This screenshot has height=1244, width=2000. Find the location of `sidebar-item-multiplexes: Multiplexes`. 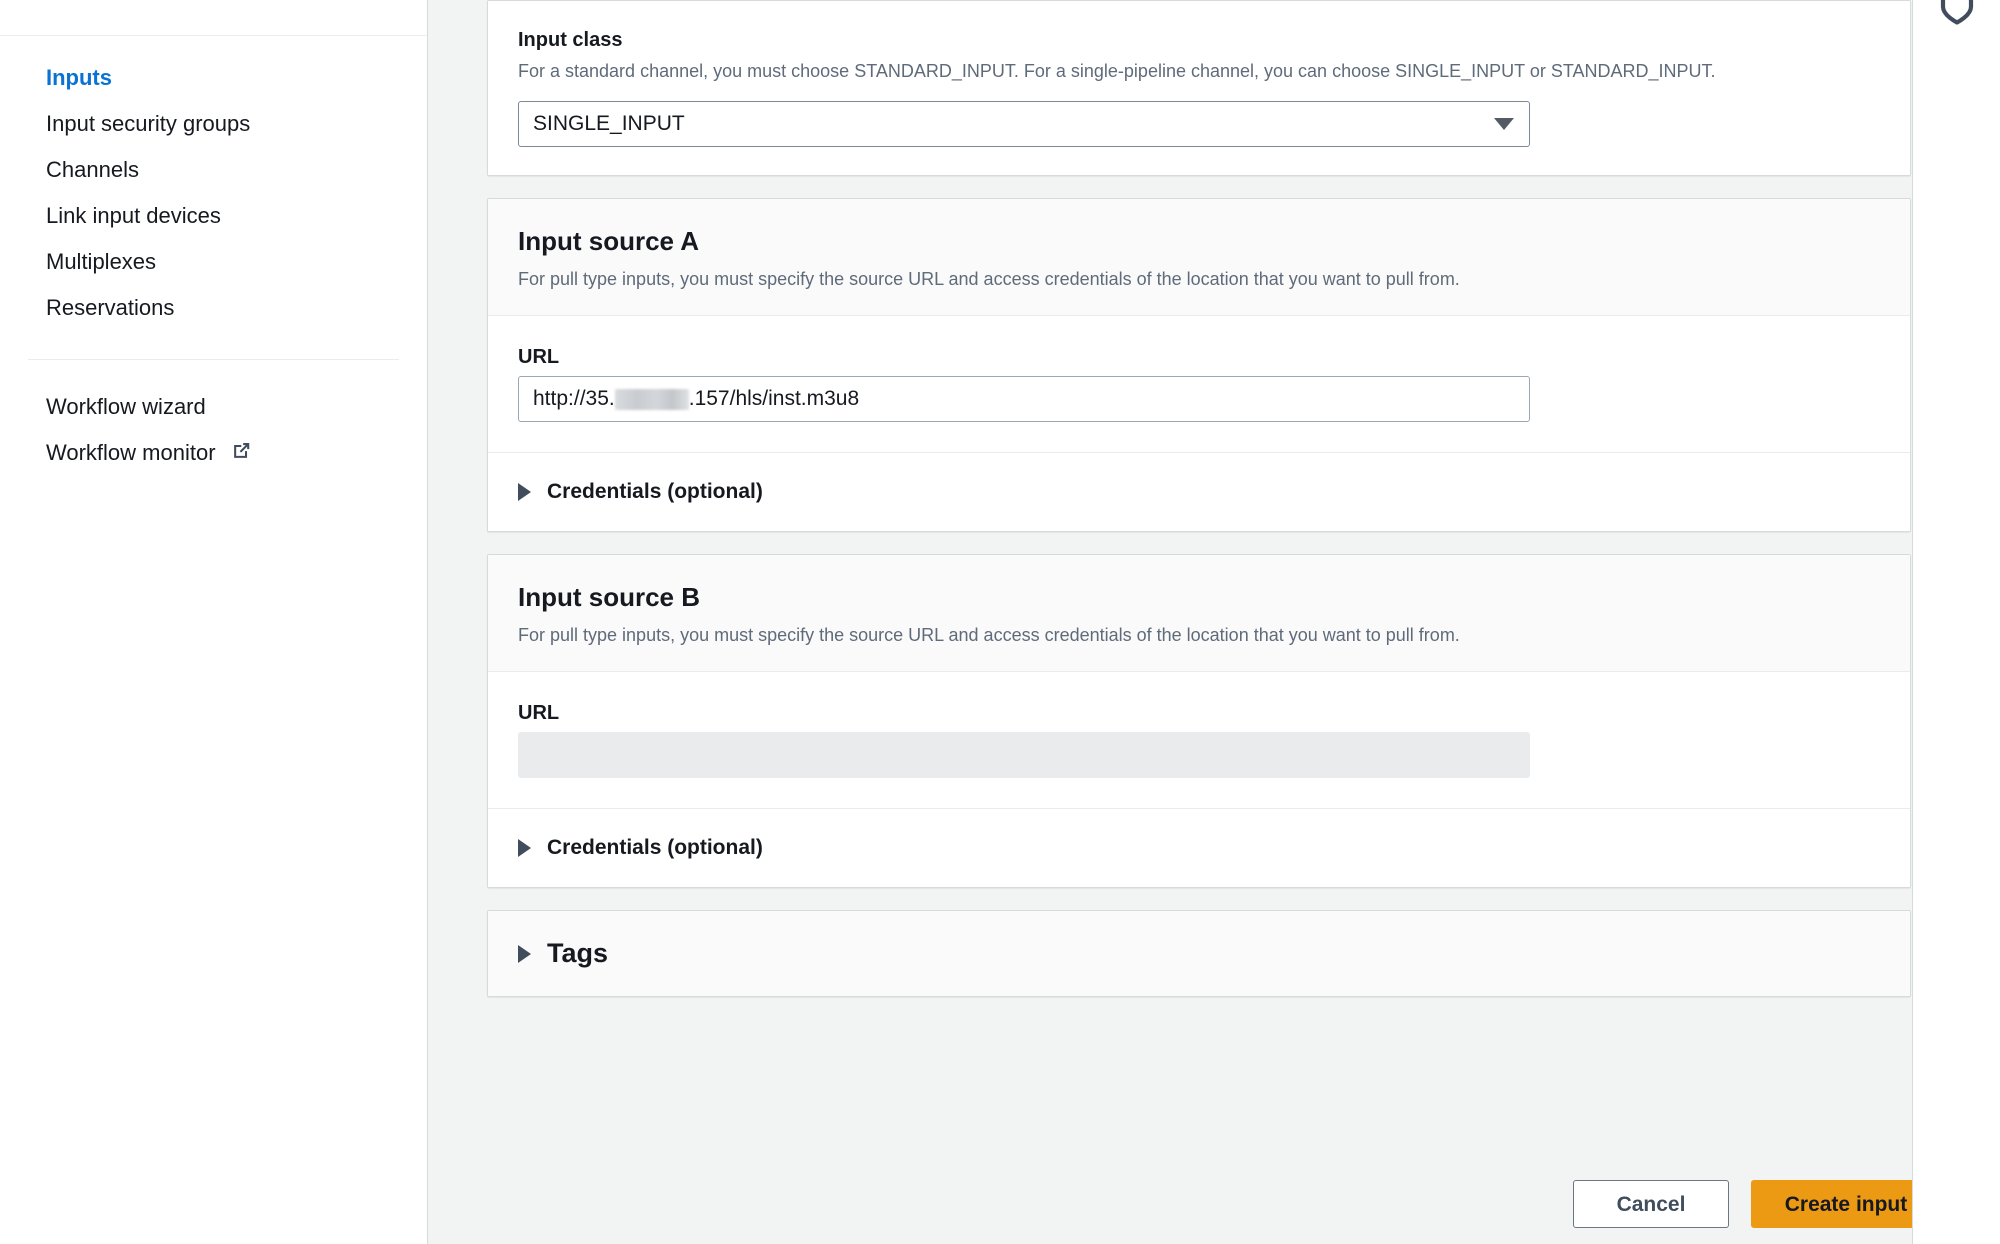

sidebar-item-multiplexes: Multiplexes is located at coordinates (213, 262).